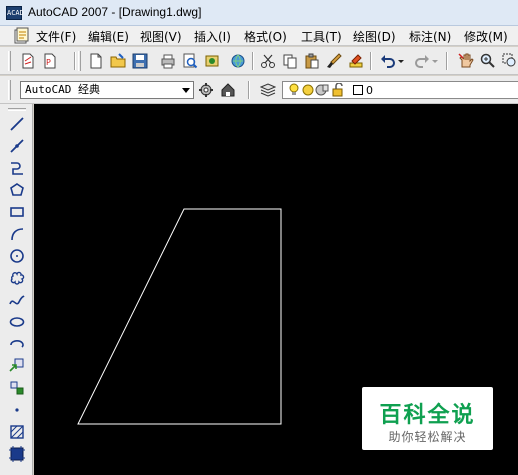 The height and width of the screenshot is (475, 518). What do you see at coordinates (161, 36) in the screenshot?
I see `menu-view: 视图(V)` at bounding box center [161, 36].